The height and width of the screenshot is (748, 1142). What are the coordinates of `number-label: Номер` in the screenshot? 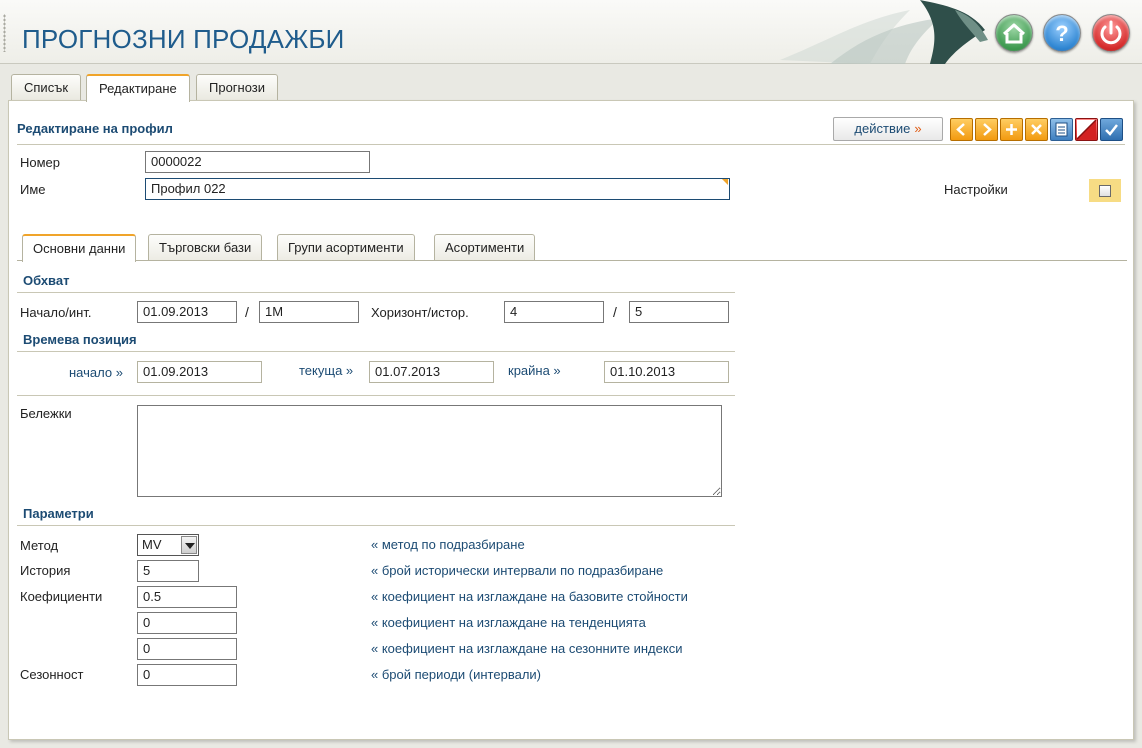 It's located at (40, 162).